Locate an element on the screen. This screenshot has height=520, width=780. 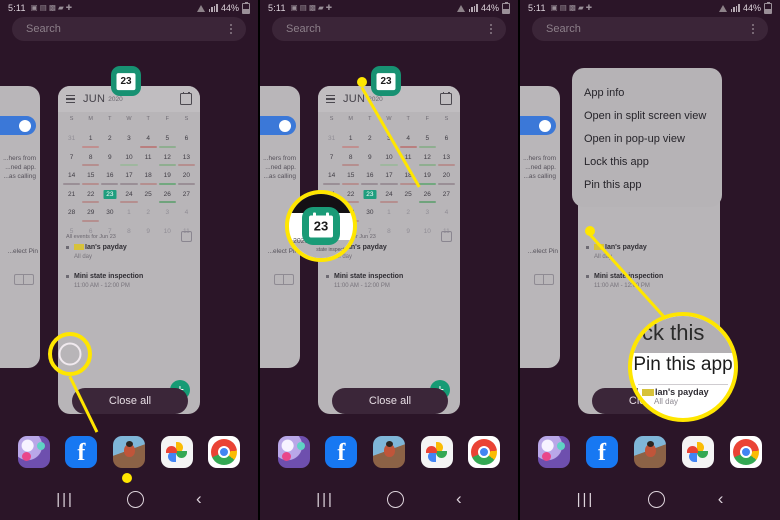
status-time: 5:11 is located at coordinates (277, 8).